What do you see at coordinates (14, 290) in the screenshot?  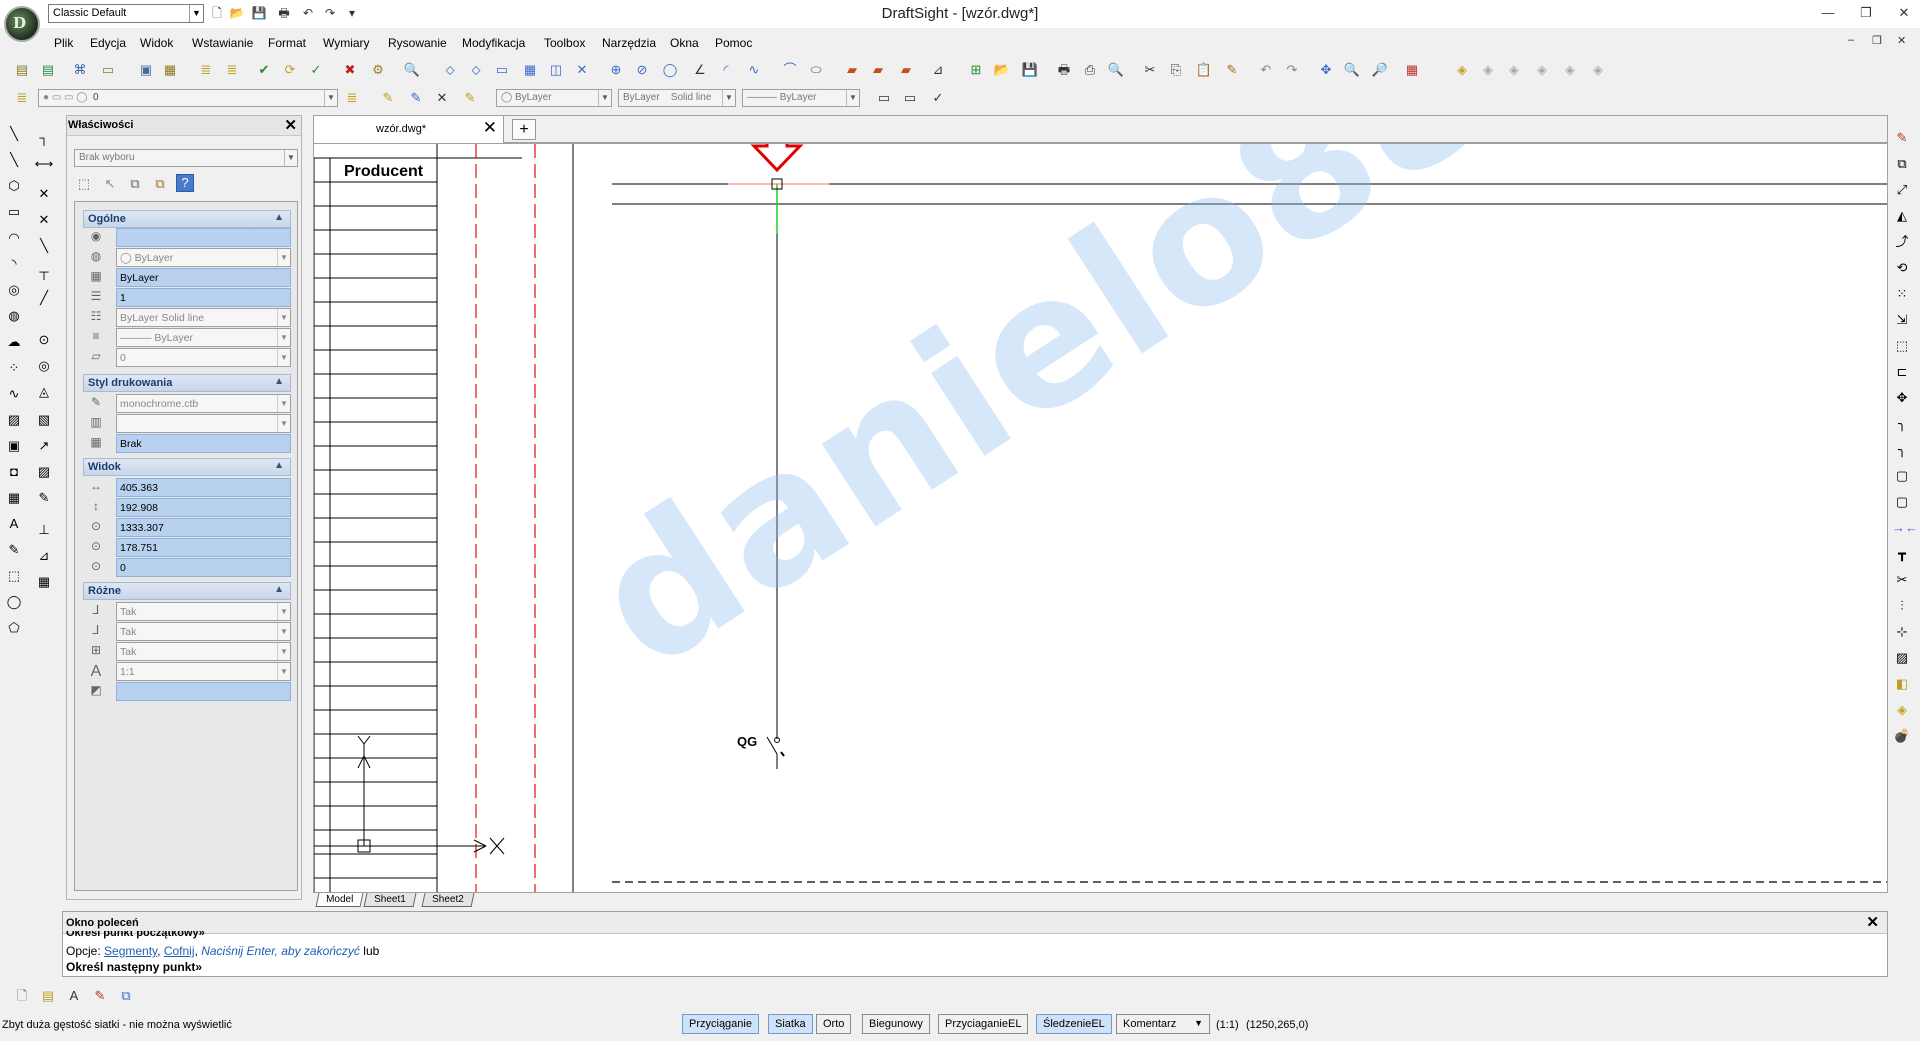 I see `circle-tool-icon: ◎` at bounding box center [14, 290].